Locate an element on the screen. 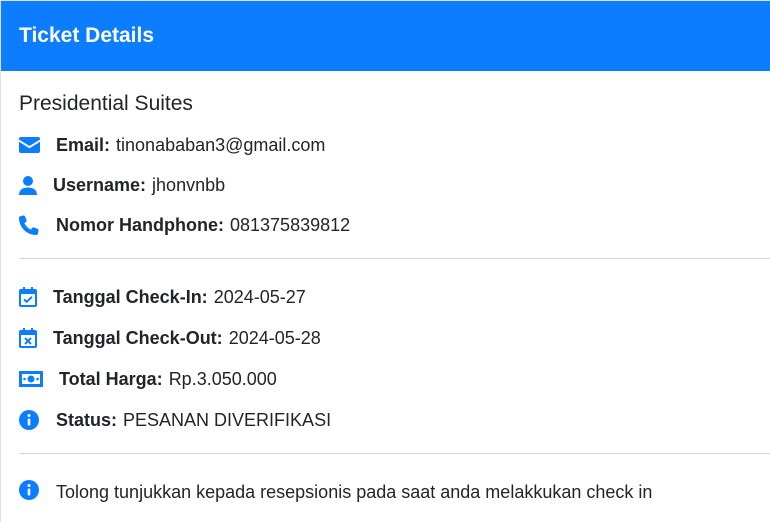 The height and width of the screenshot is (522, 770). username-row: Username: jhonvnbb is located at coordinates (394, 185).